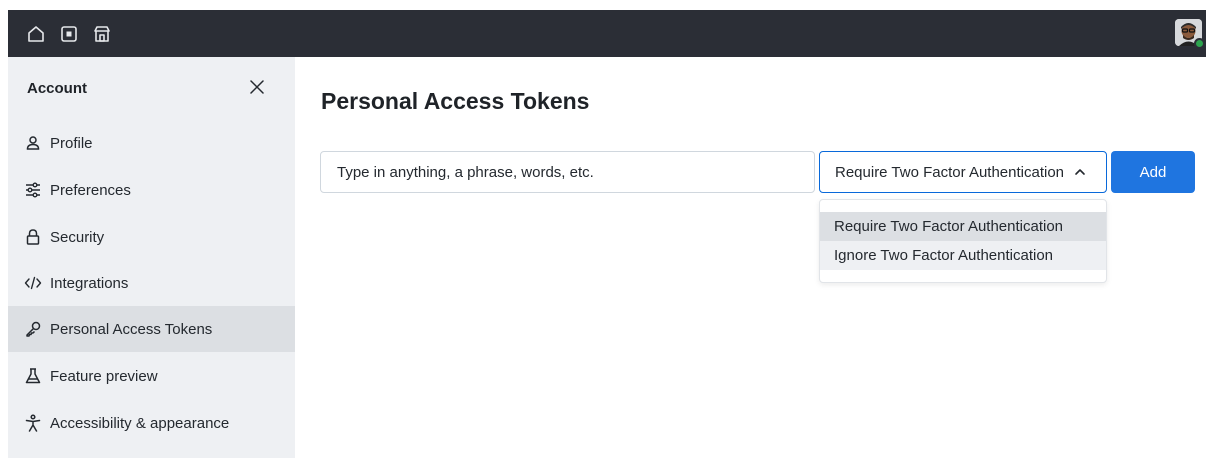 Image resolution: width=1206 pixels, height=458 pixels. Describe the element at coordinates (151, 283) in the screenshot. I see `sidebar-item-integrations: Integrations` at that location.